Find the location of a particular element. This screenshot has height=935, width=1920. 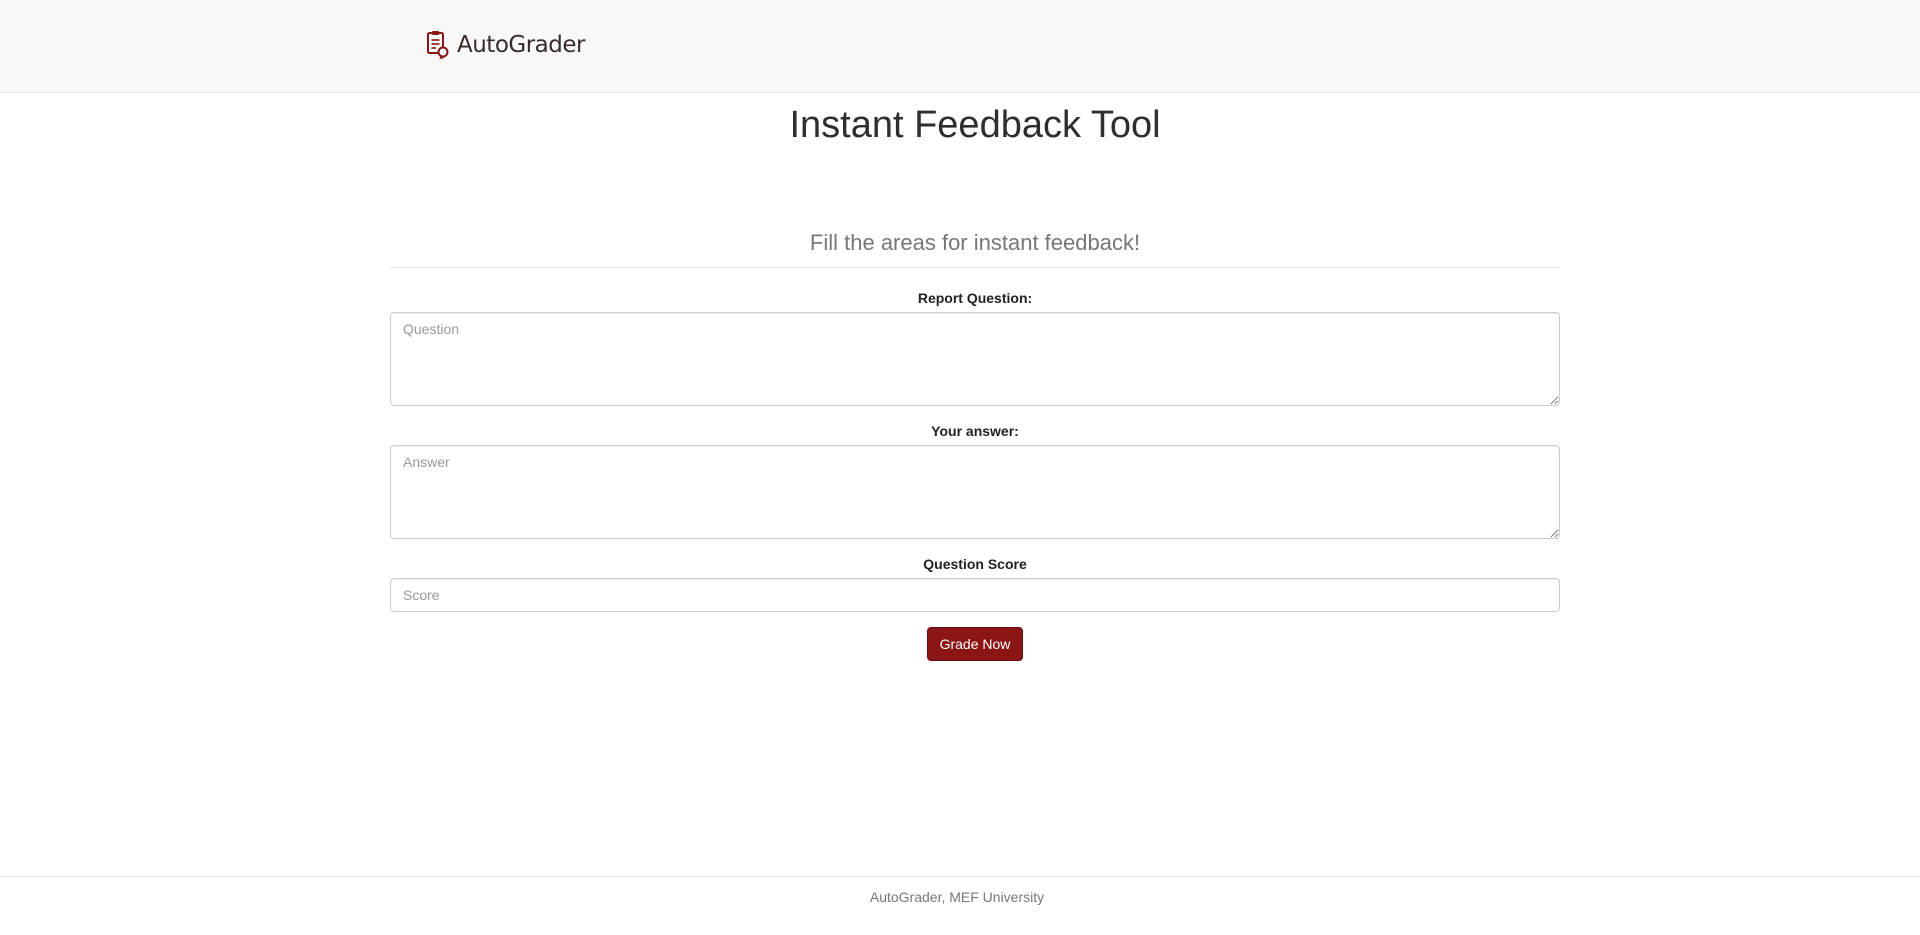

answer-label: Your answer: is located at coordinates (975, 431).